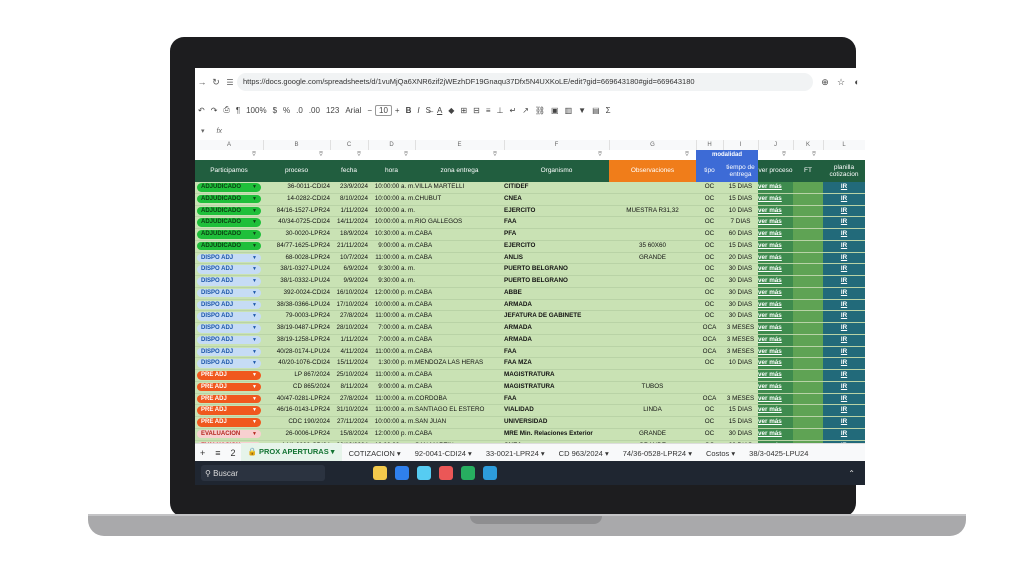  Describe the element at coordinates (557, 293) in the screenshot. I see `cell-org: ABBE` at that location.